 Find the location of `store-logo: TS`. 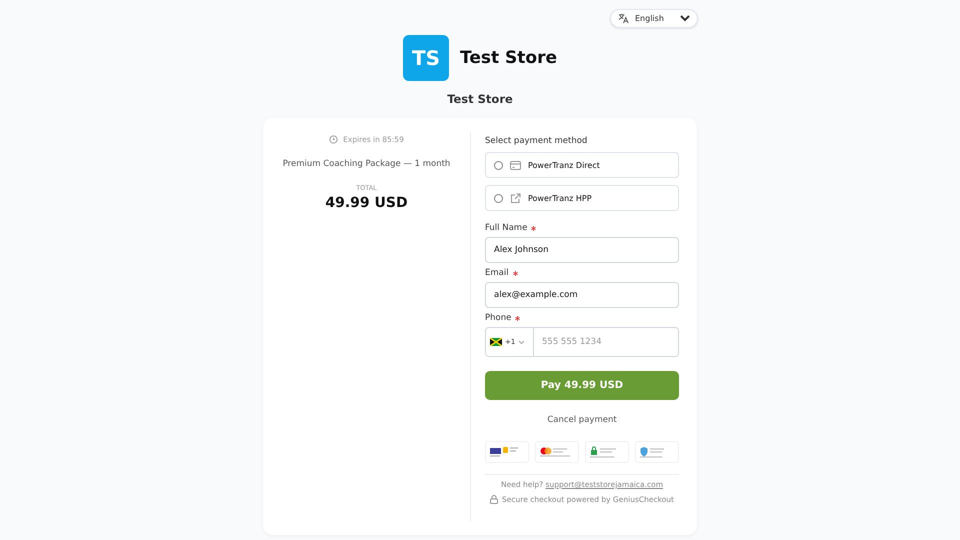

store-logo: TS is located at coordinates (426, 58).